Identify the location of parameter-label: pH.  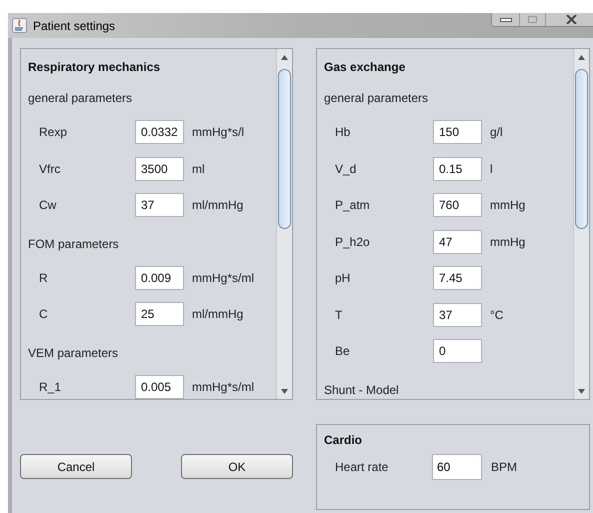
(343, 279).